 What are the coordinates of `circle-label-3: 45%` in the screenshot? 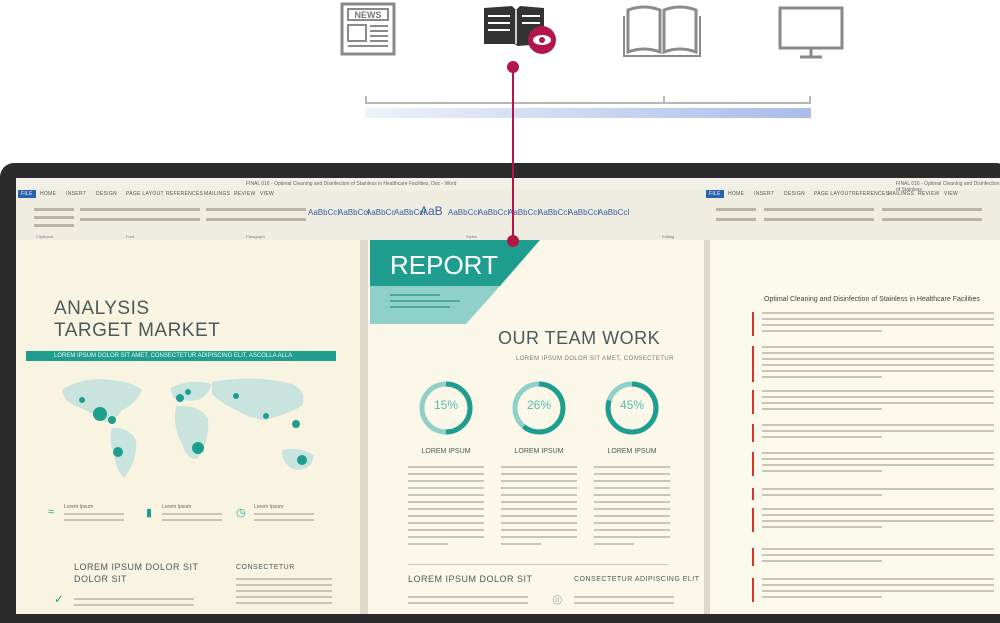 It's located at (632, 405).